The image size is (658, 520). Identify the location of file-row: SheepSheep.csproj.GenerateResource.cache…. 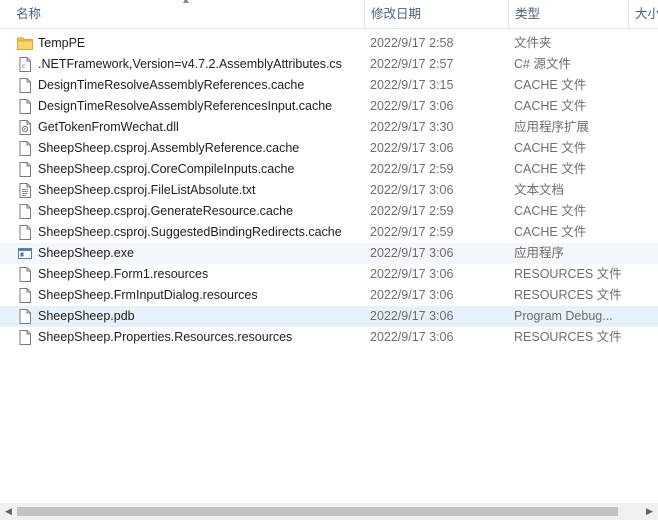
(329, 211).